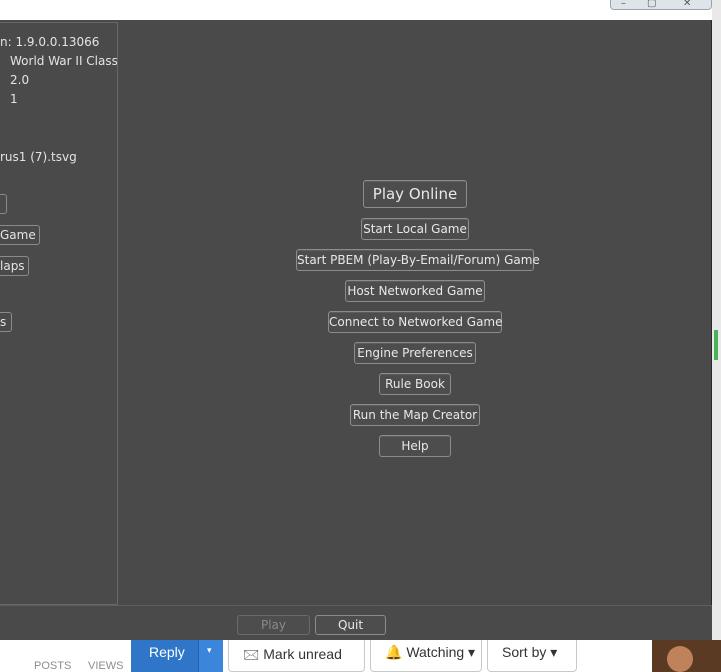 The width and height of the screenshot is (721, 672). Describe the element at coordinates (651, 4) in the screenshot. I see `maximize-icon: ▢` at that location.